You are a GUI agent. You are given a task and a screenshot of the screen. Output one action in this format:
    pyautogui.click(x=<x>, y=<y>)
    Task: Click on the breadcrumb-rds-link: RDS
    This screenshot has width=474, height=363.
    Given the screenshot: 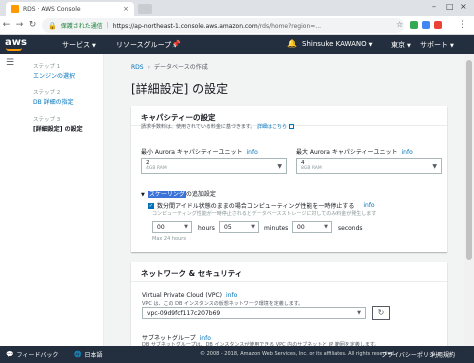 What is the action you would take?
    pyautogui.click(x=137, y=67)
    